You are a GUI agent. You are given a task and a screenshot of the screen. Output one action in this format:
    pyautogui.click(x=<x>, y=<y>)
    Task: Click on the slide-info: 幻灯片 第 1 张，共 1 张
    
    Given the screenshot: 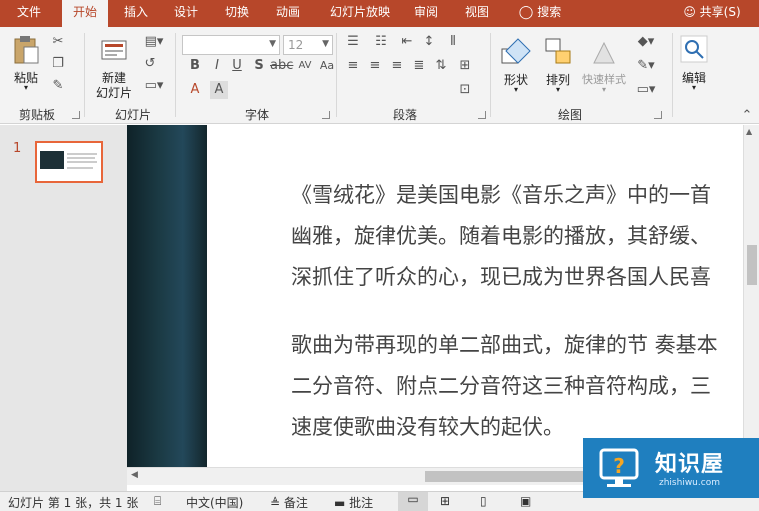 What is the action you would take?
    pyautogui.click(x=73, y=503)
    